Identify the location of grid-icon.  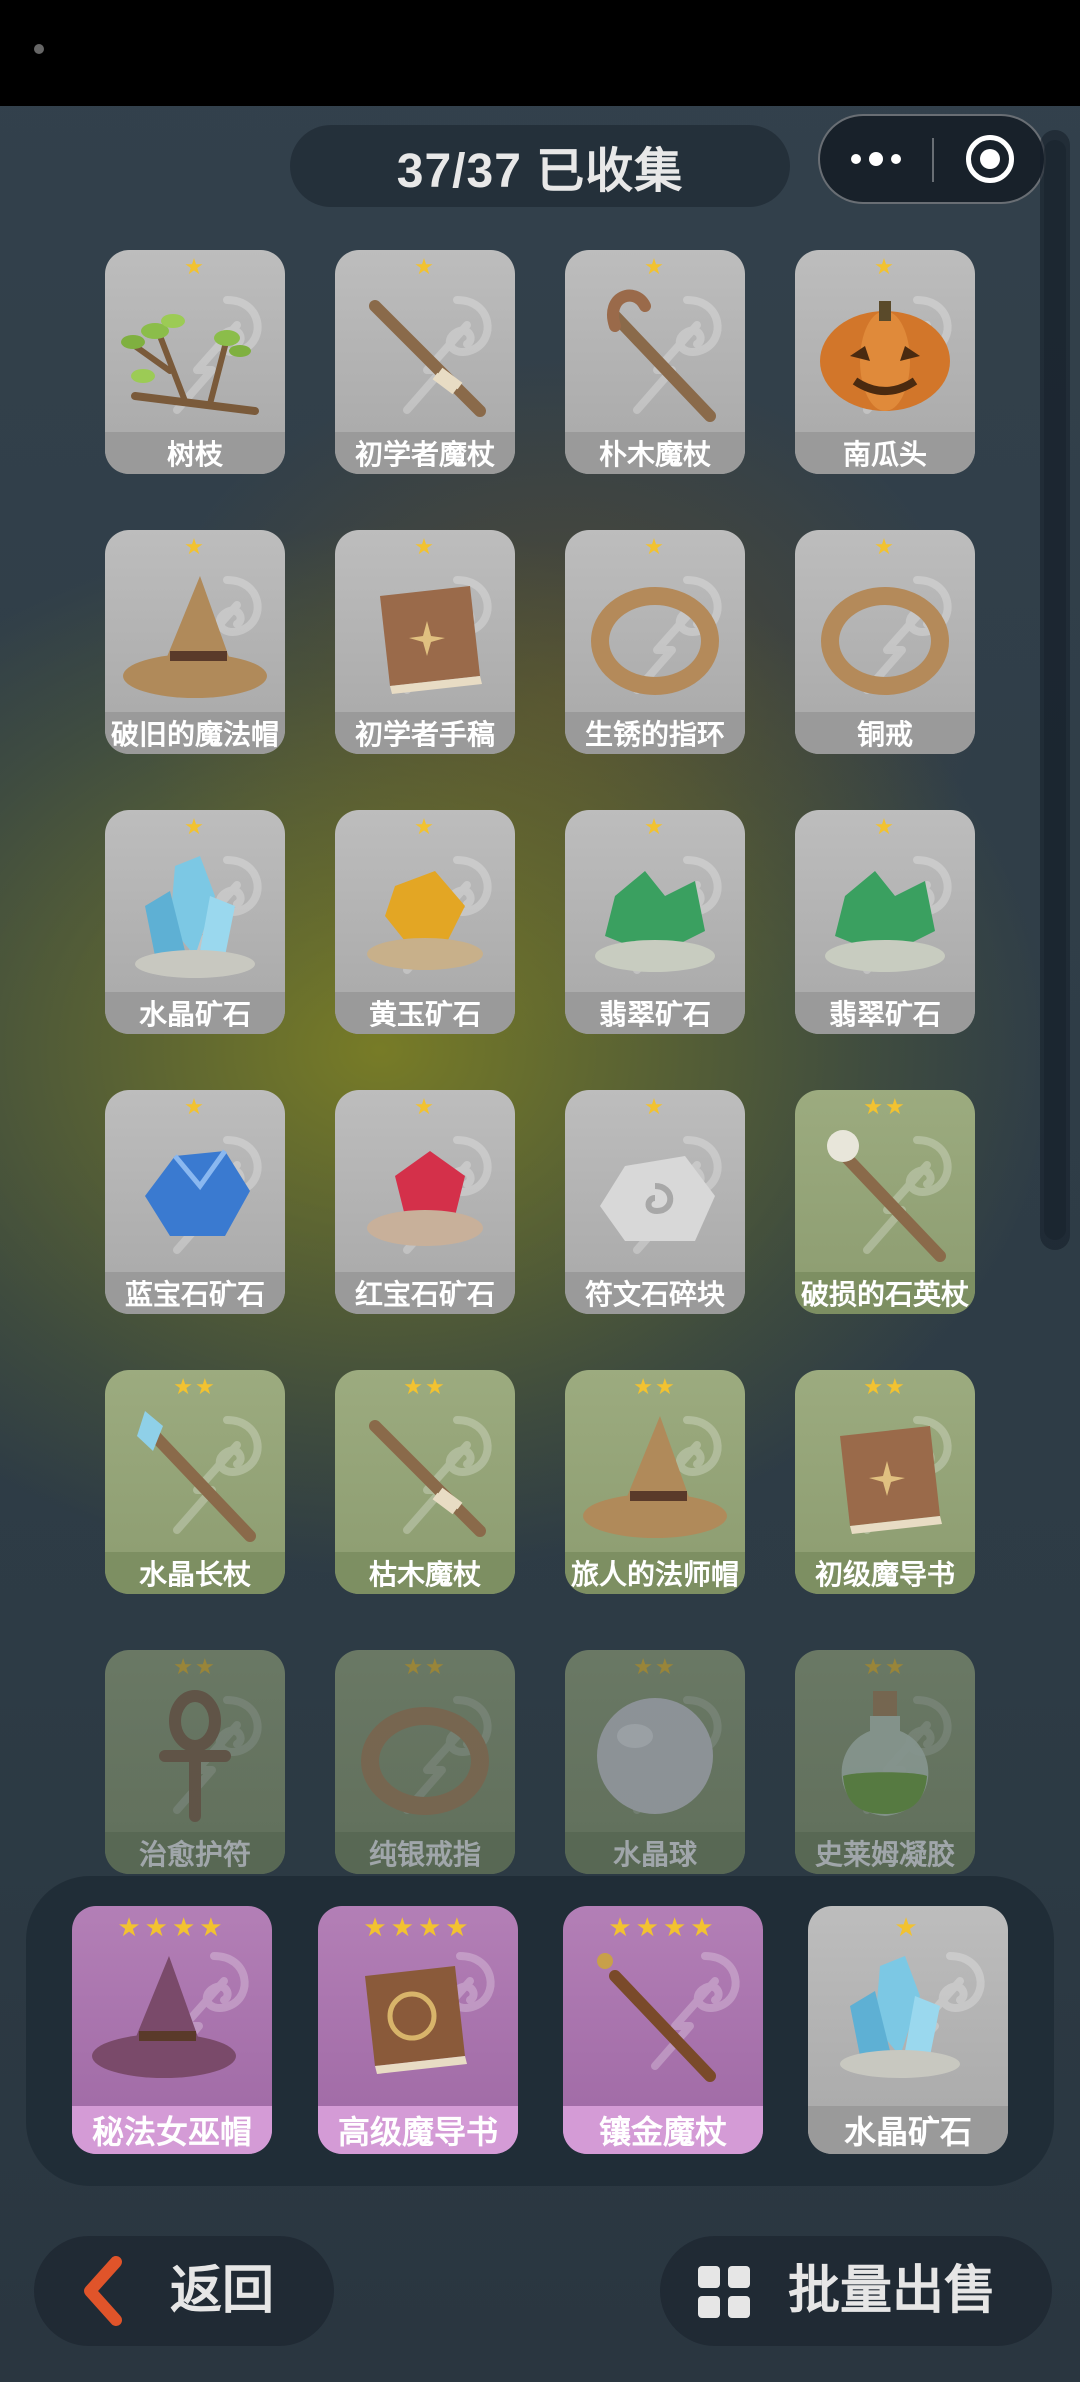
(724, 2292).